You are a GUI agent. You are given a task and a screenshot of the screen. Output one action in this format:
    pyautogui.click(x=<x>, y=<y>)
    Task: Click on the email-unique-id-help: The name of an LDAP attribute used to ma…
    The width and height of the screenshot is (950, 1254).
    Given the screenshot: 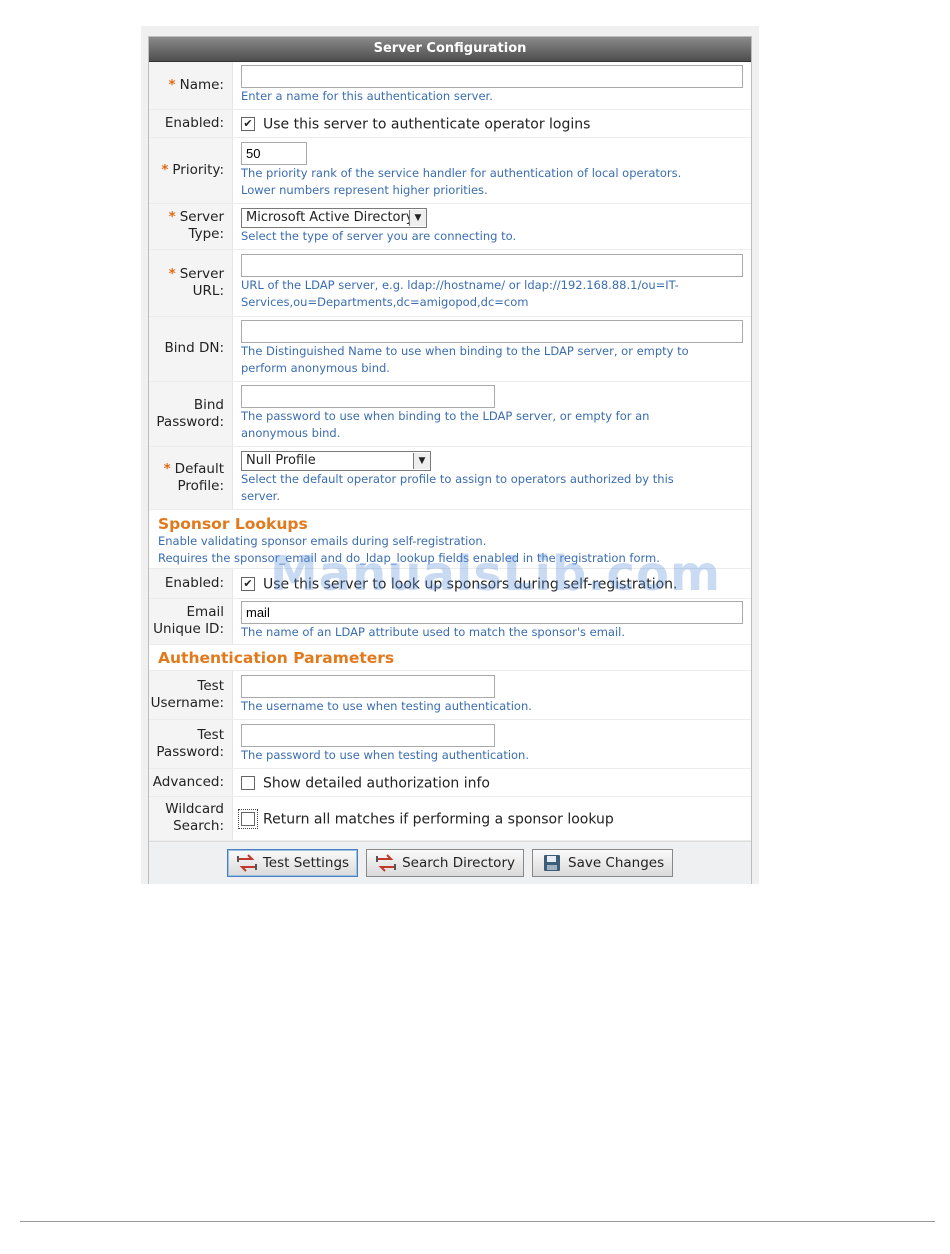 What is the action you would take?
    pyautogui.click(x=433, y=632)
    